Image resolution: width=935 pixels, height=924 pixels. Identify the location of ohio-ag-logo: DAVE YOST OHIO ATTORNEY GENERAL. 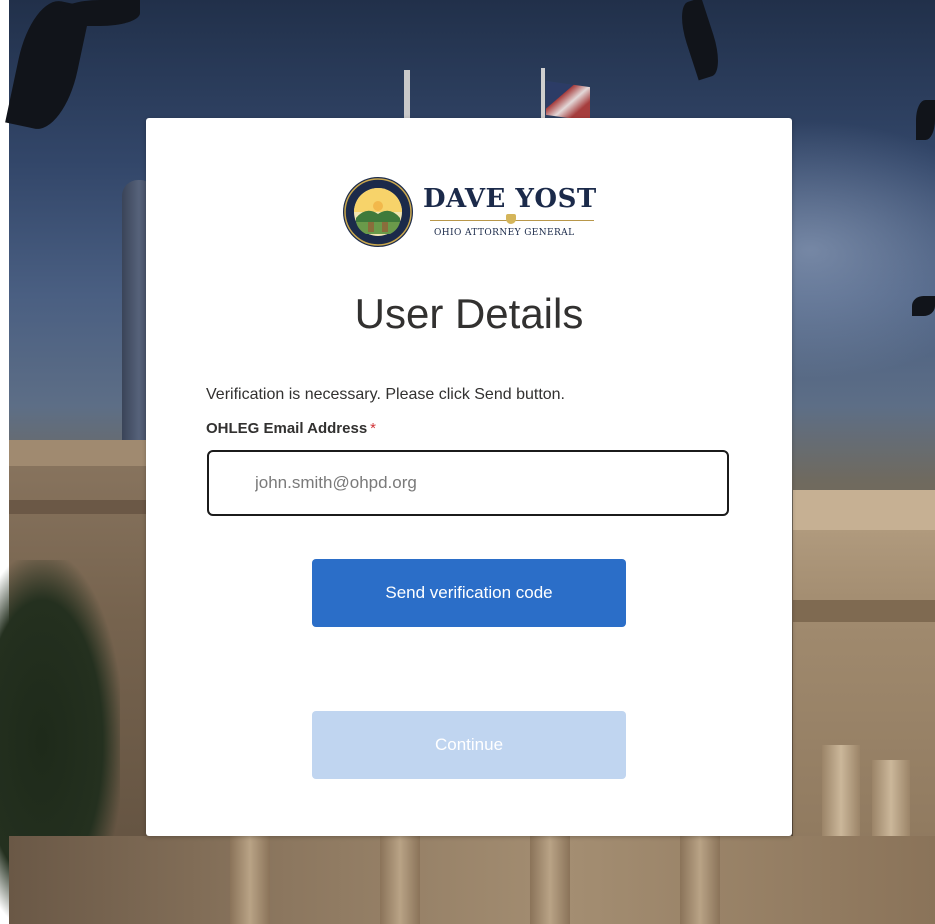
(470, 214).